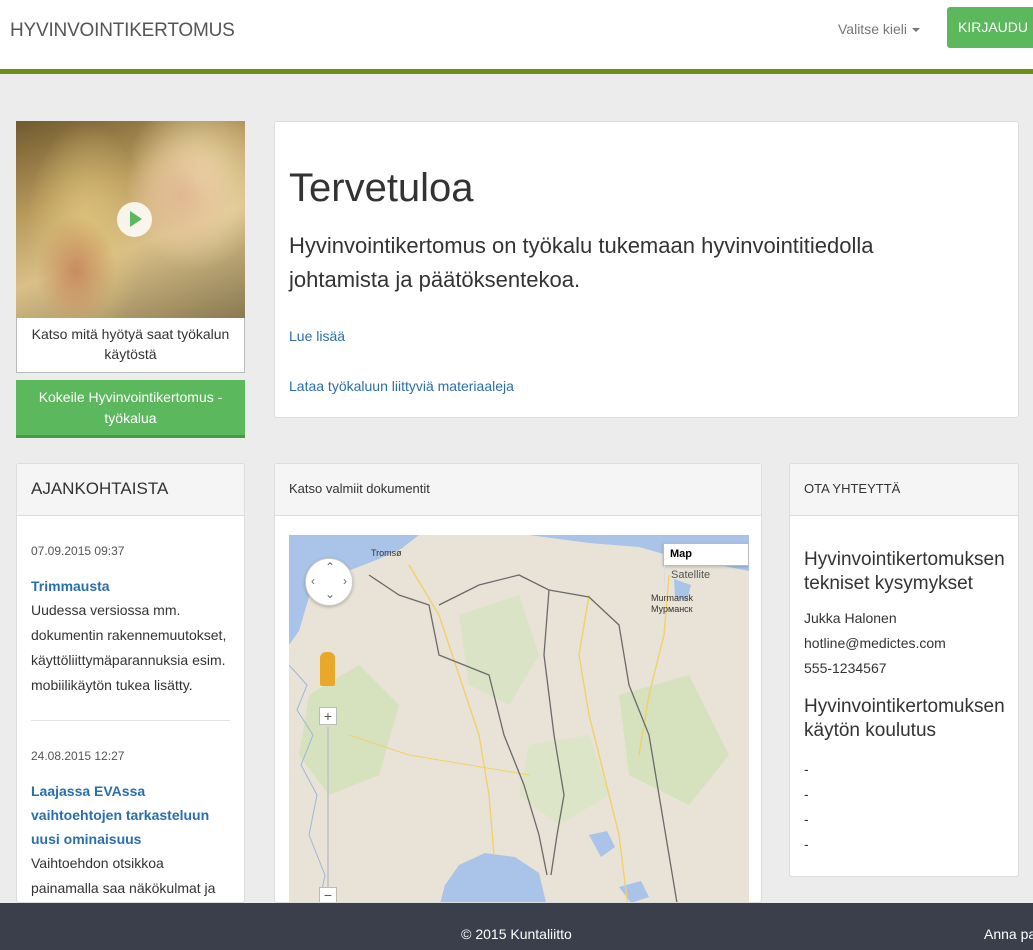 This screenshot has height=950, width=1033. I want to click on play-icon, so click(134, 219).